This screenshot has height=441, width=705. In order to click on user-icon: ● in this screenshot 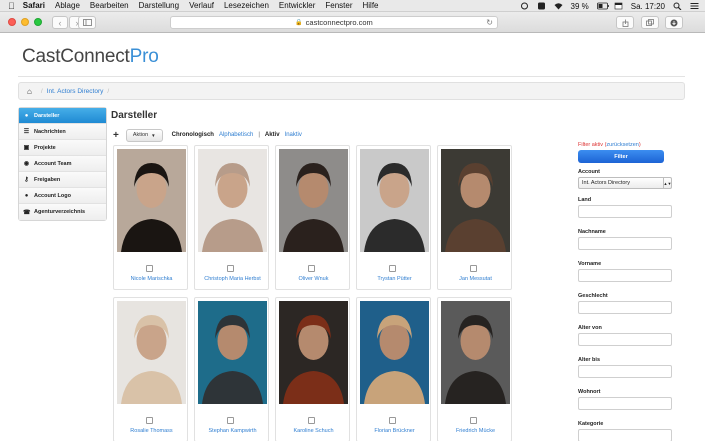, I will do `click(26, 115)`.